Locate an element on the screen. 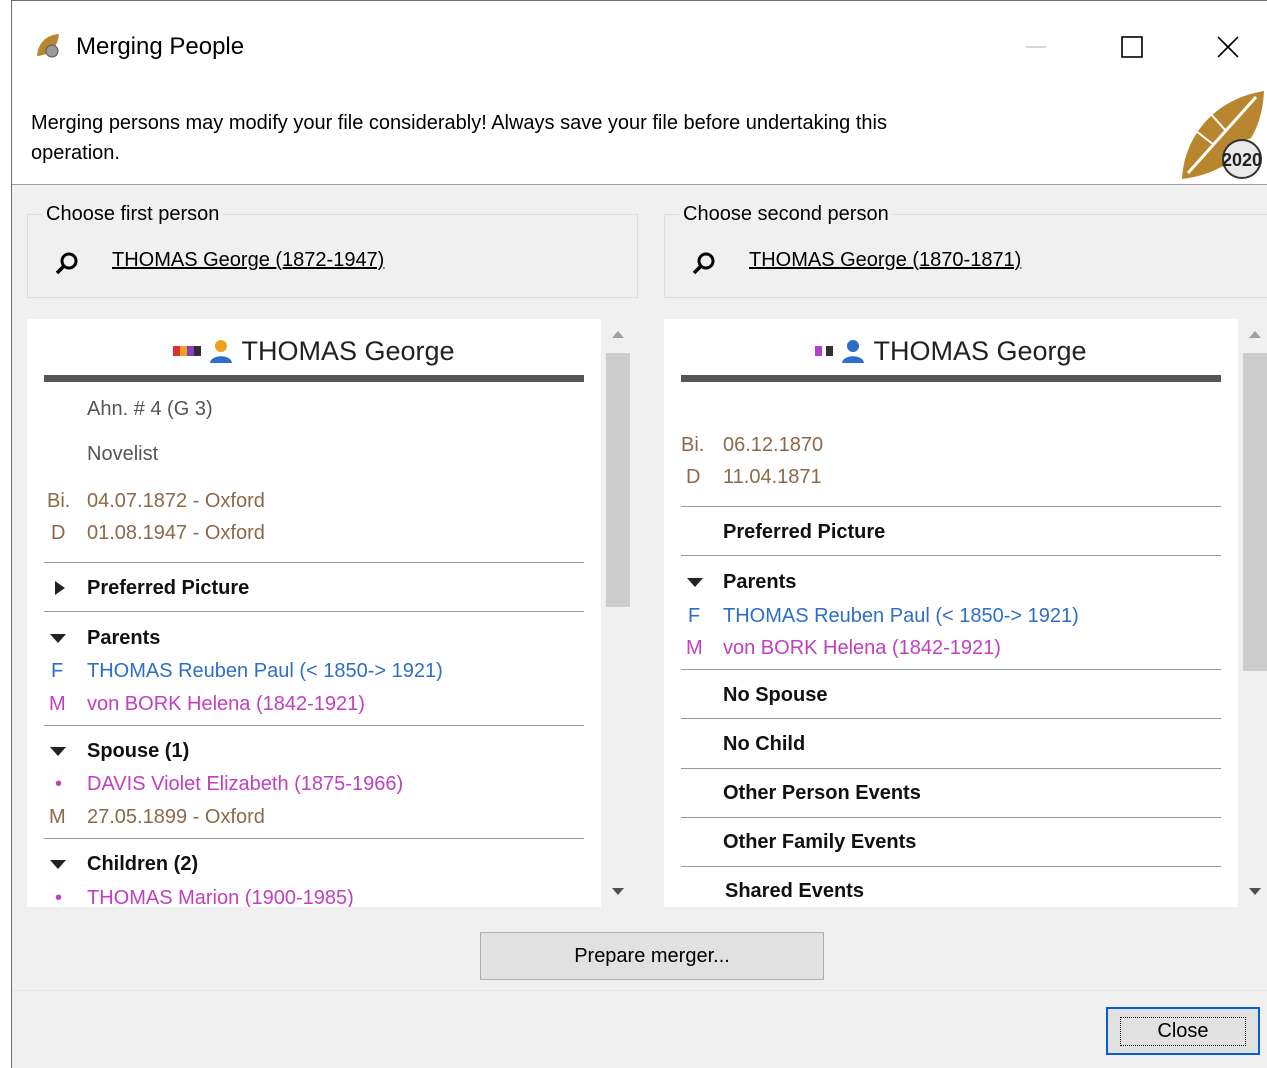 The width and height of the screenshot is (1267, 1068). second-person-name: THOMAS George is located at coordinates (980, 350).